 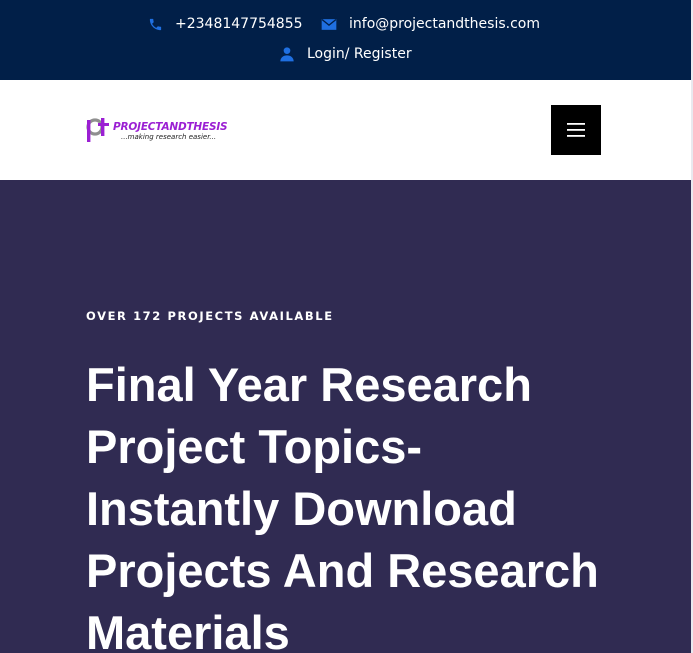 What do you see at coordinates (210, 316) in the screenshot?
I see `projects-count-eyebrow: OVER 172 PROJECTS AVAILABLE` at bounding box center [210, 316].